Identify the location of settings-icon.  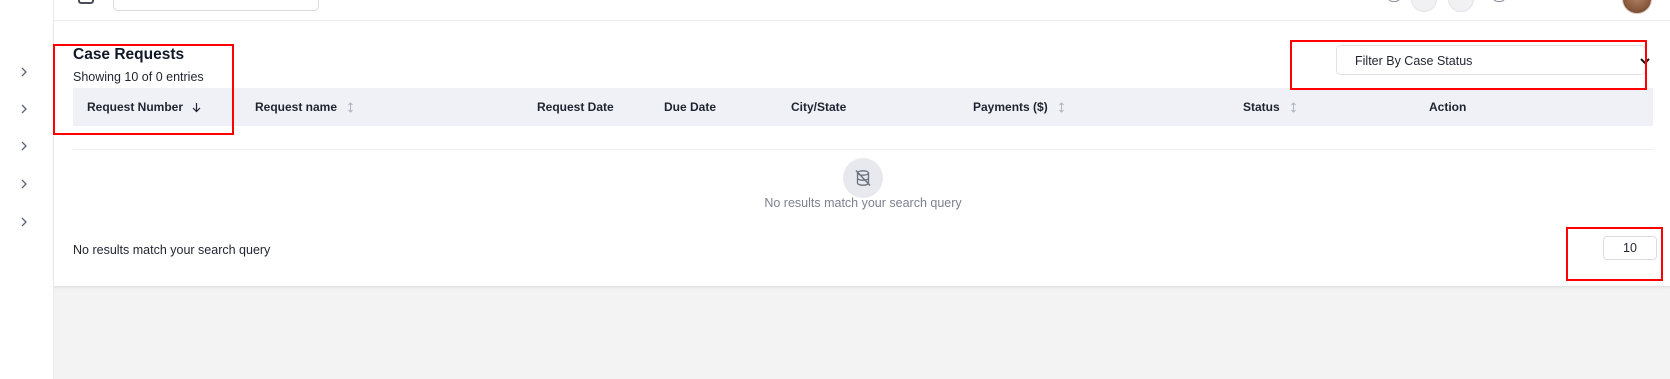
(1499, 6).